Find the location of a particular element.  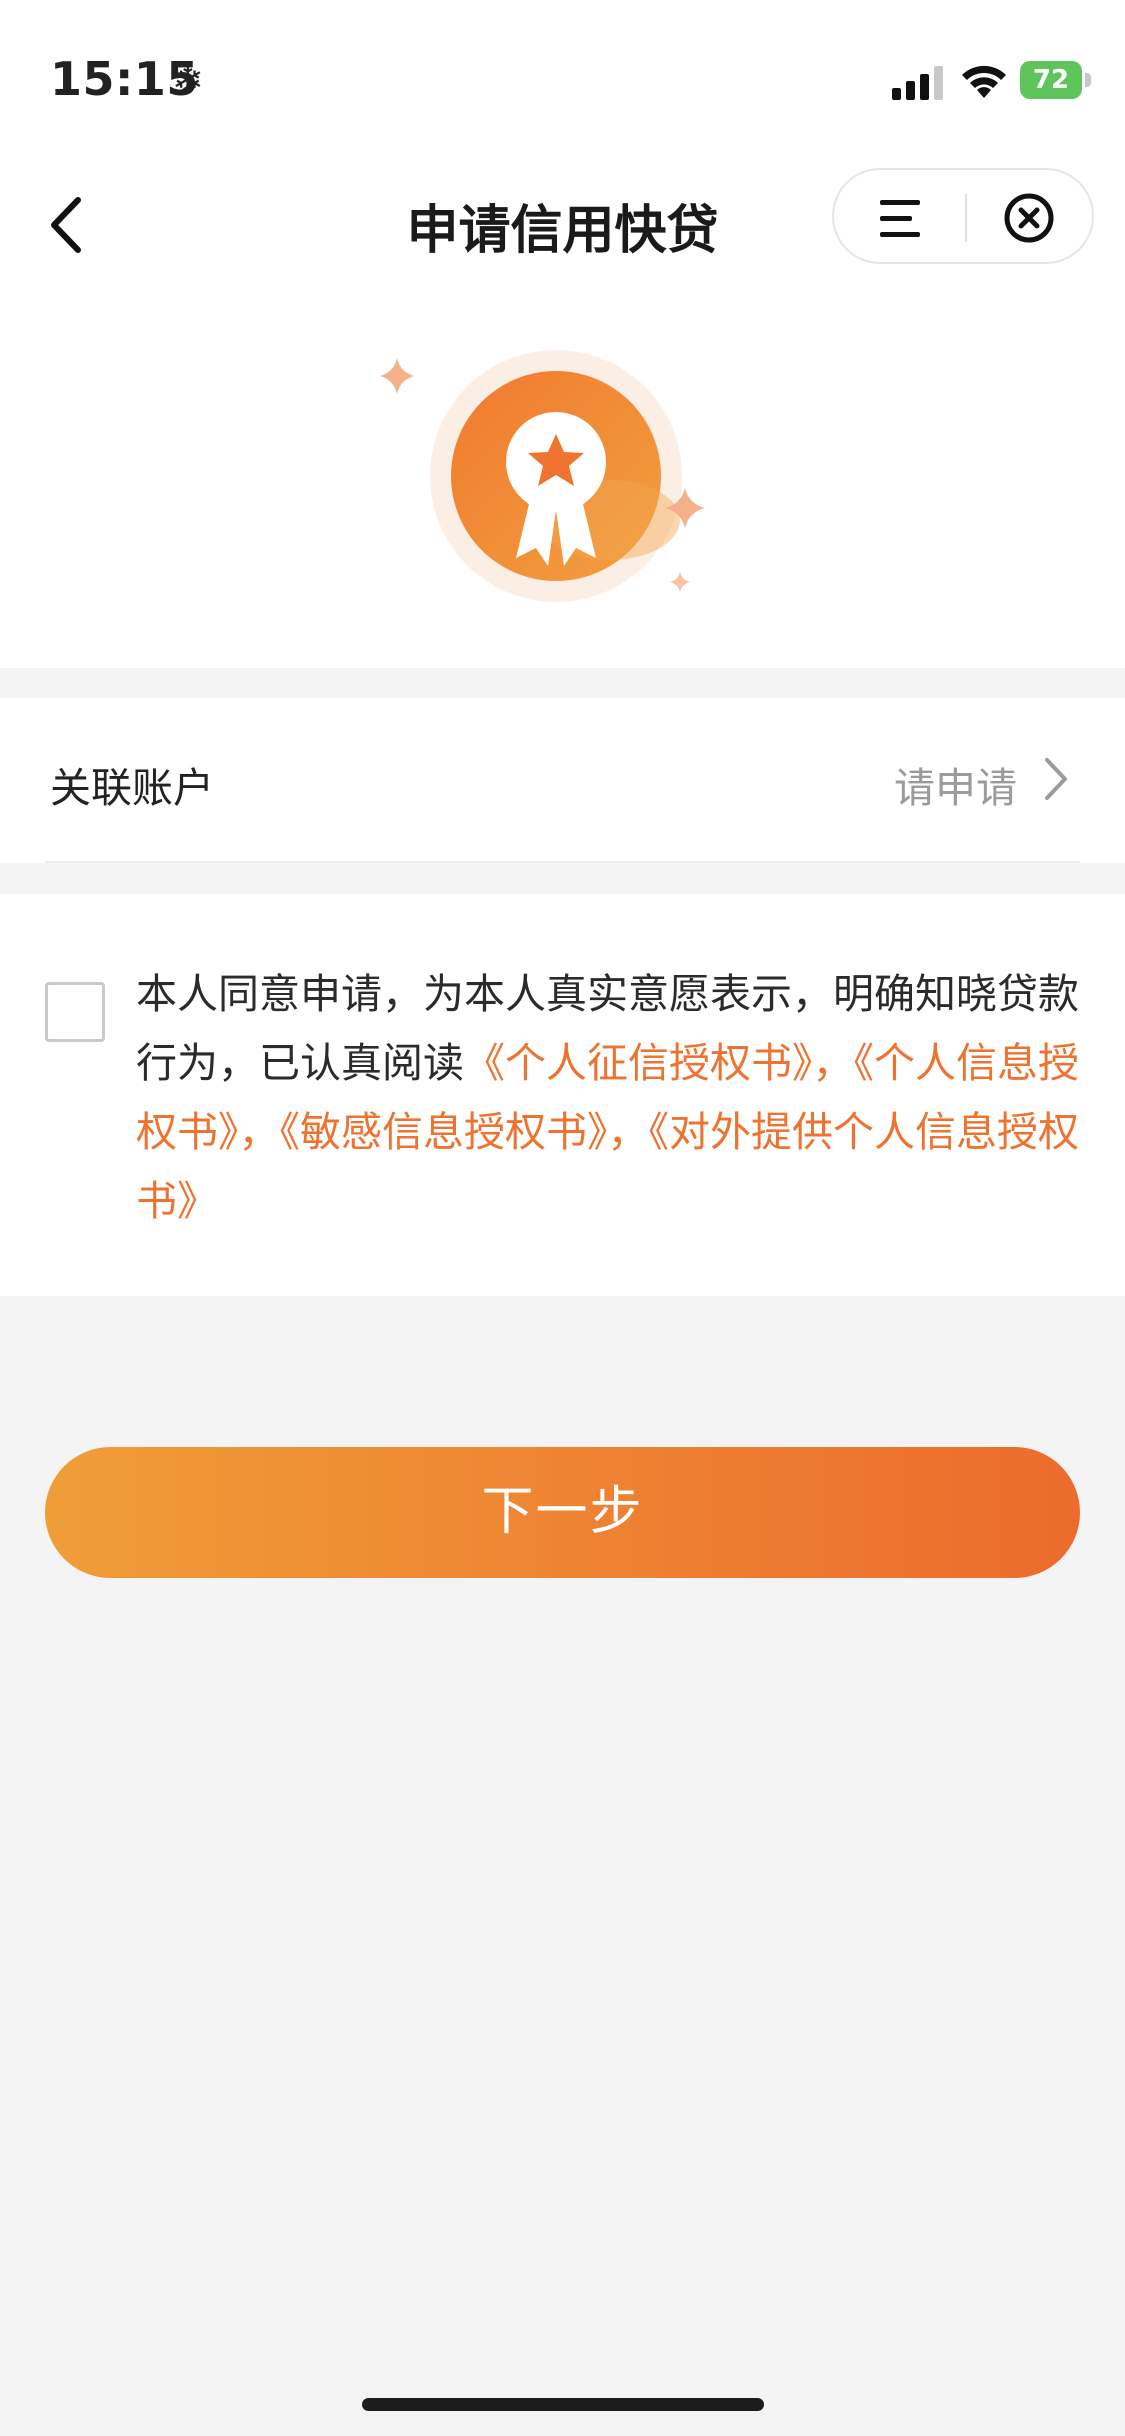

mini-program-capsule is located at coordinates (963, 216).